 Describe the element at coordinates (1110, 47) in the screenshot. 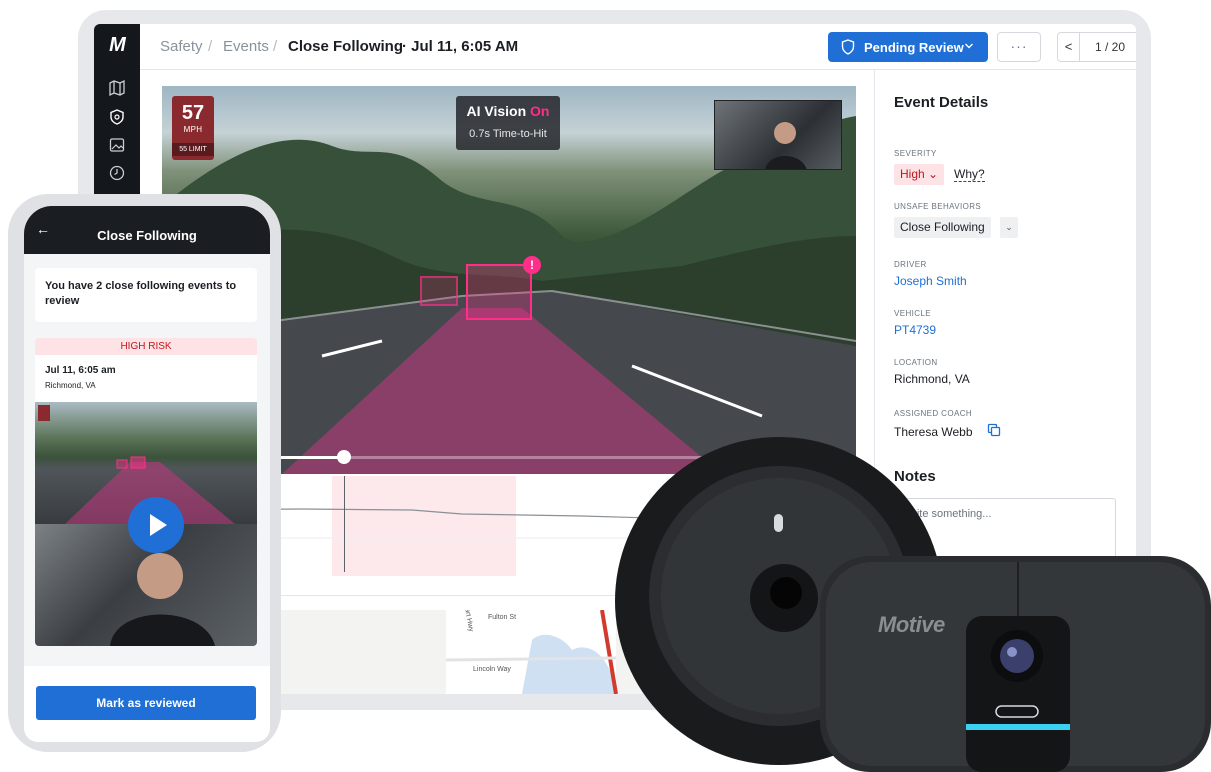

I see `pager-count: 1 / 20` at that location.